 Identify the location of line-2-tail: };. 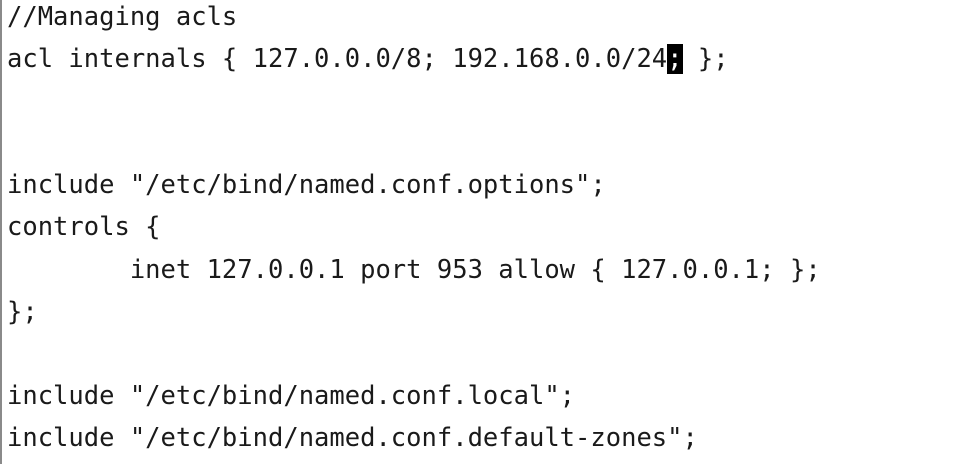
(705, 59).